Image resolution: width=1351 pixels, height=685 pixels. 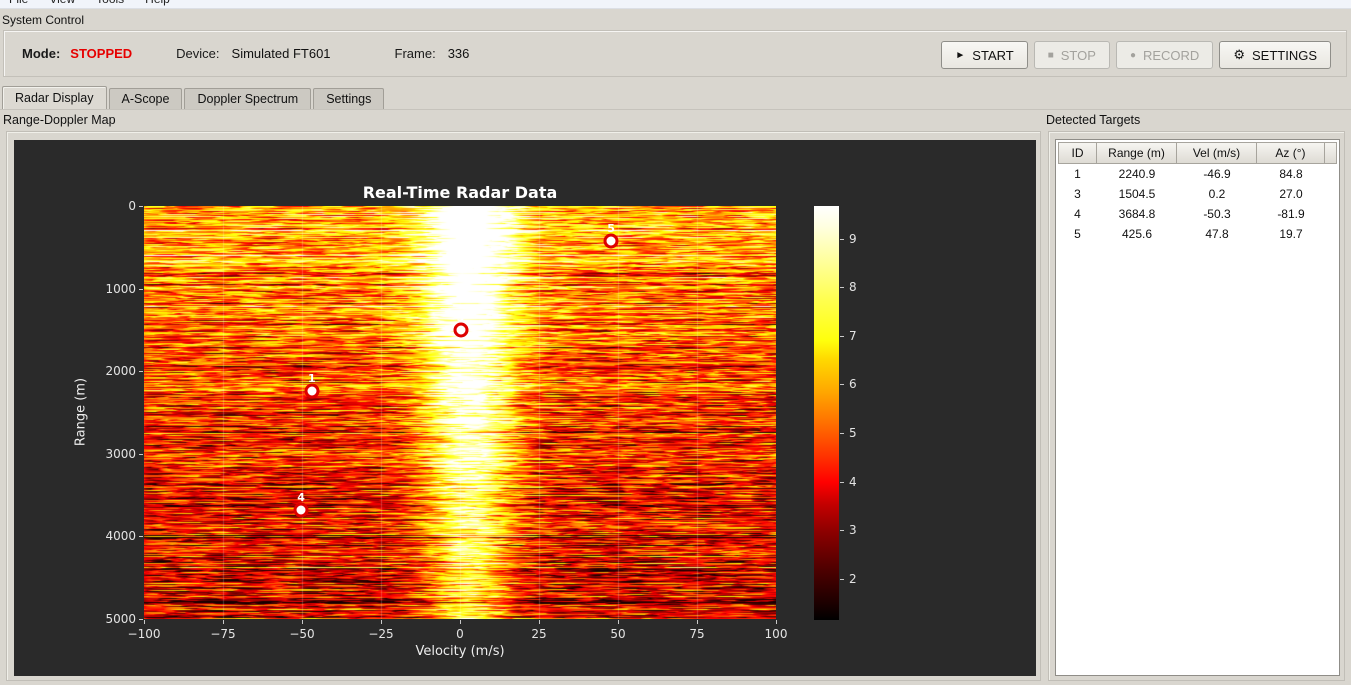 What do you see at coordinates (960, 55) in the screenshot?
I see `play-icon: ►` at bounding box center [960, 55].